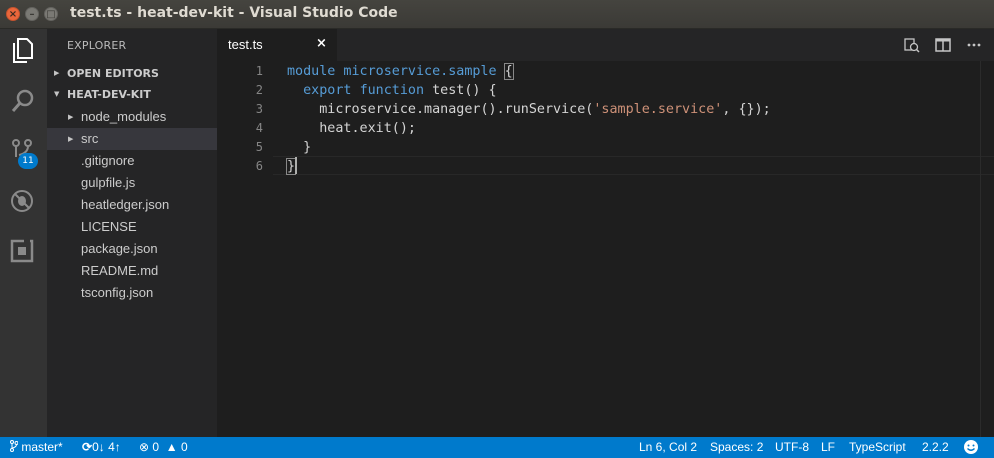  I want to click on sync-icon: ⟳, so click(87, 447).